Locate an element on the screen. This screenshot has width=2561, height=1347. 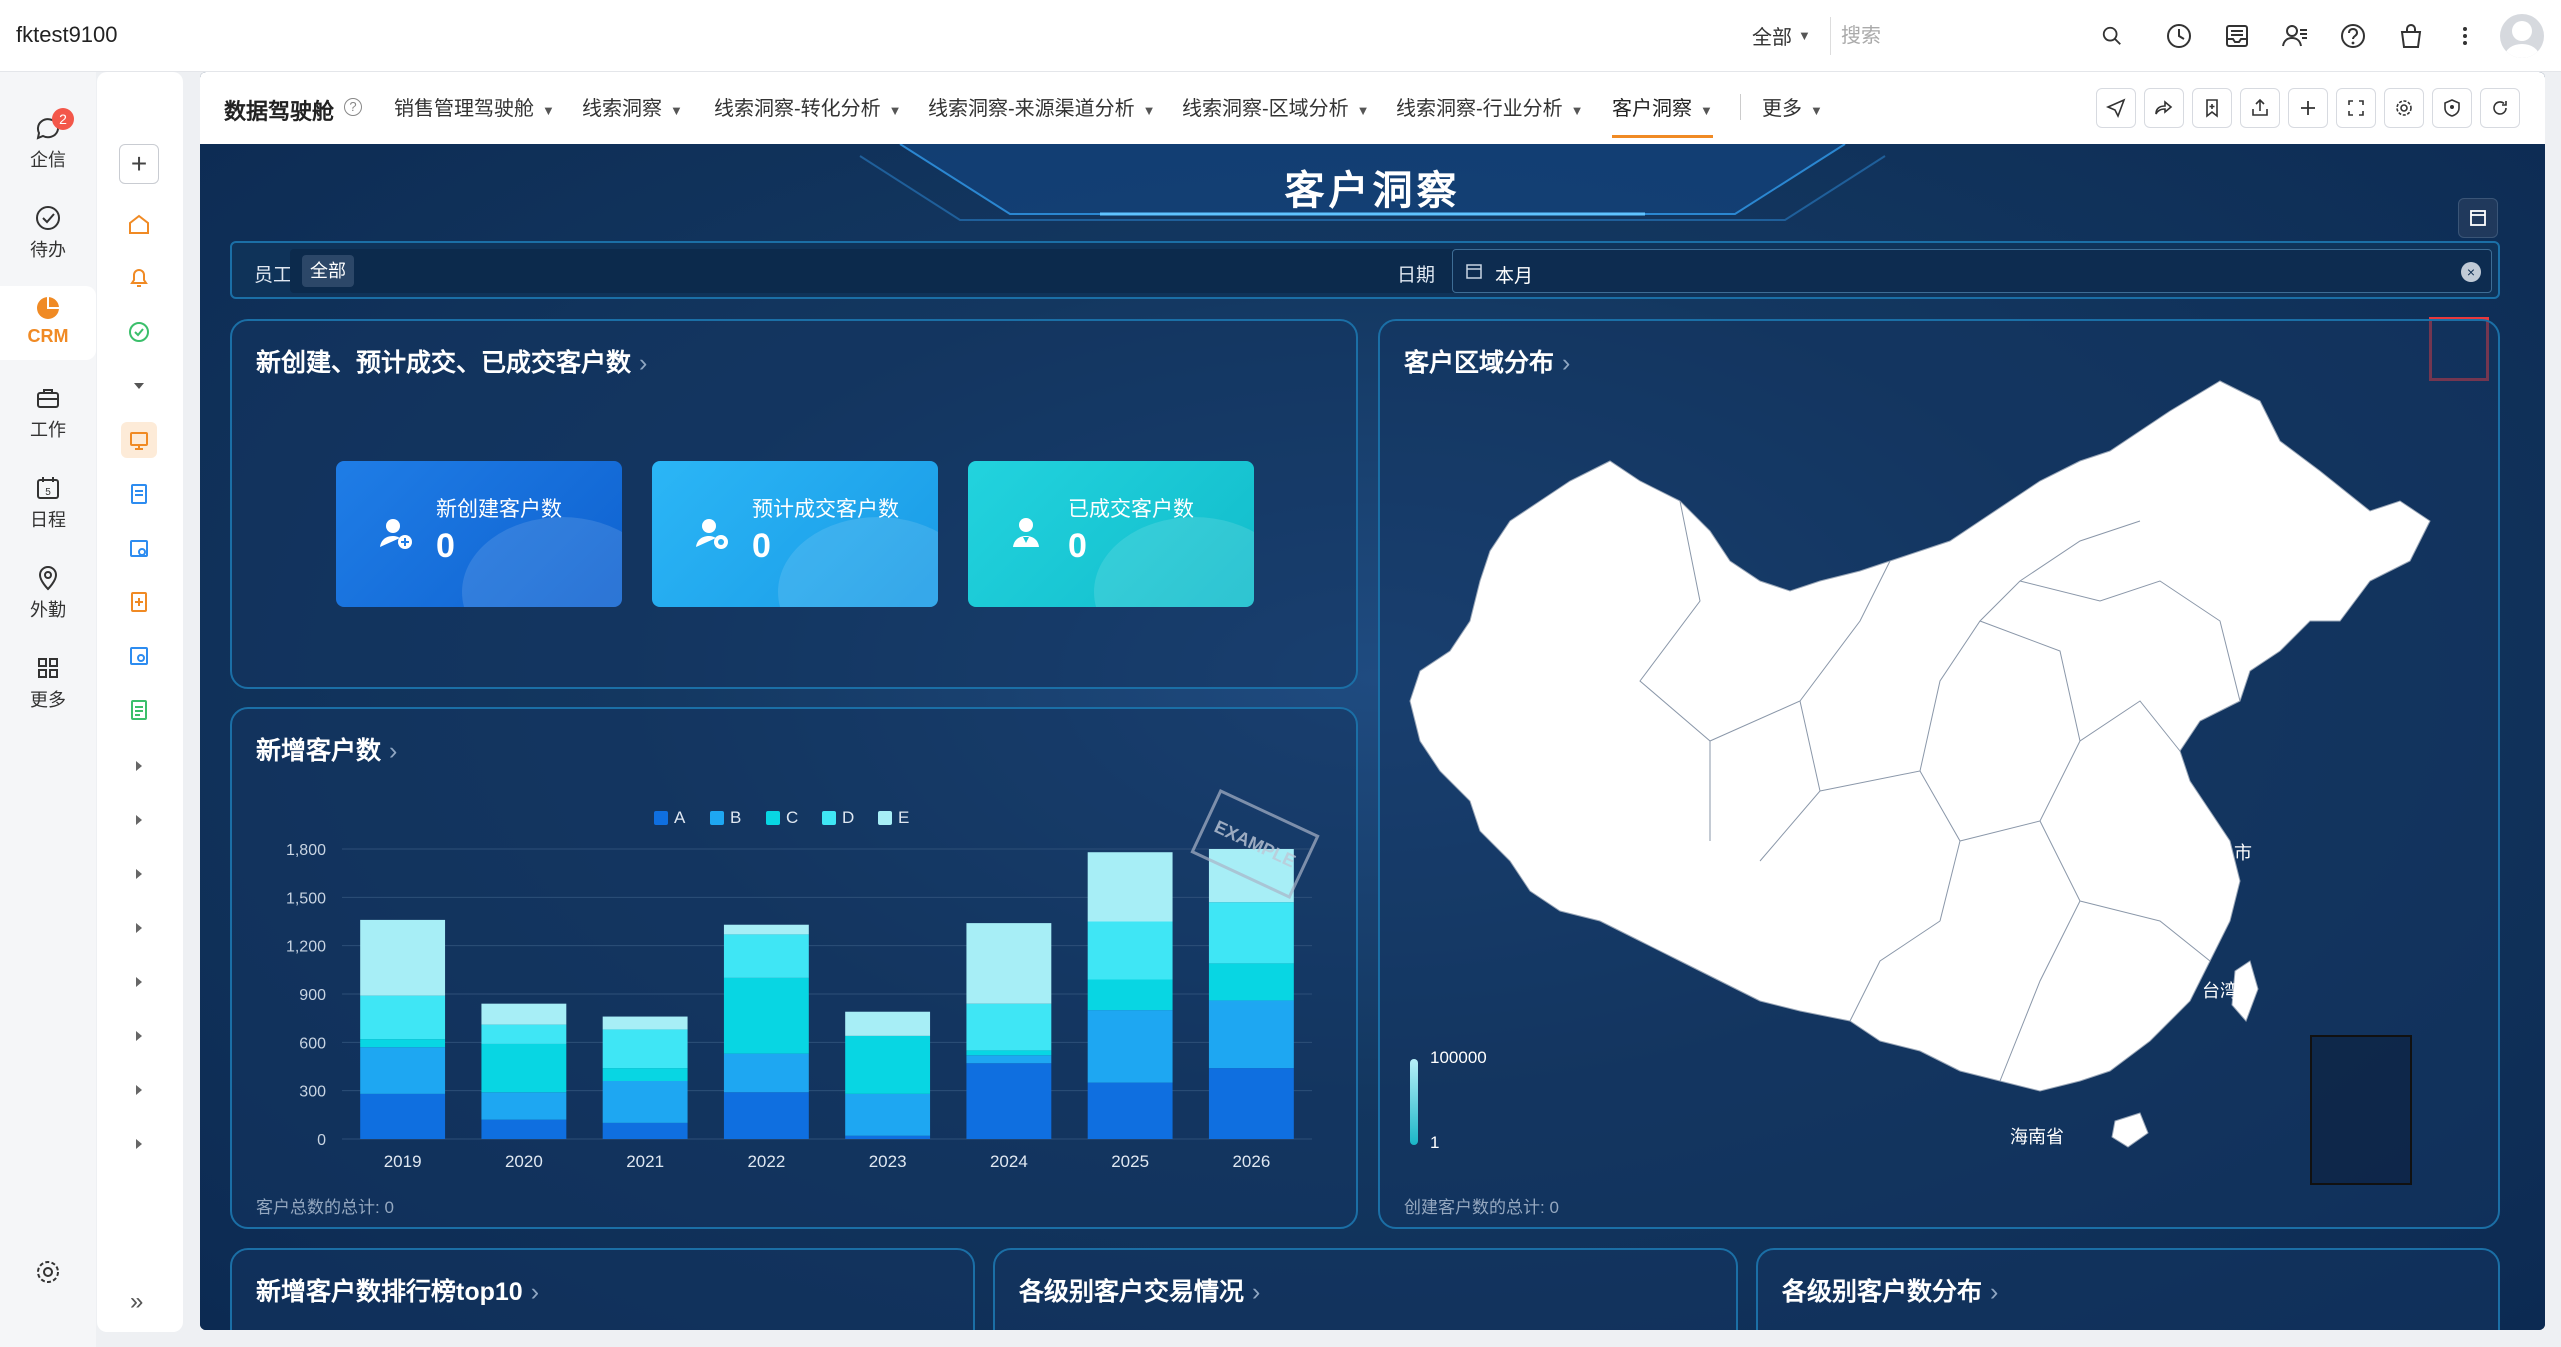
panel-title: 各级别客户数分布 › is located at coordinates (1890, 1290).